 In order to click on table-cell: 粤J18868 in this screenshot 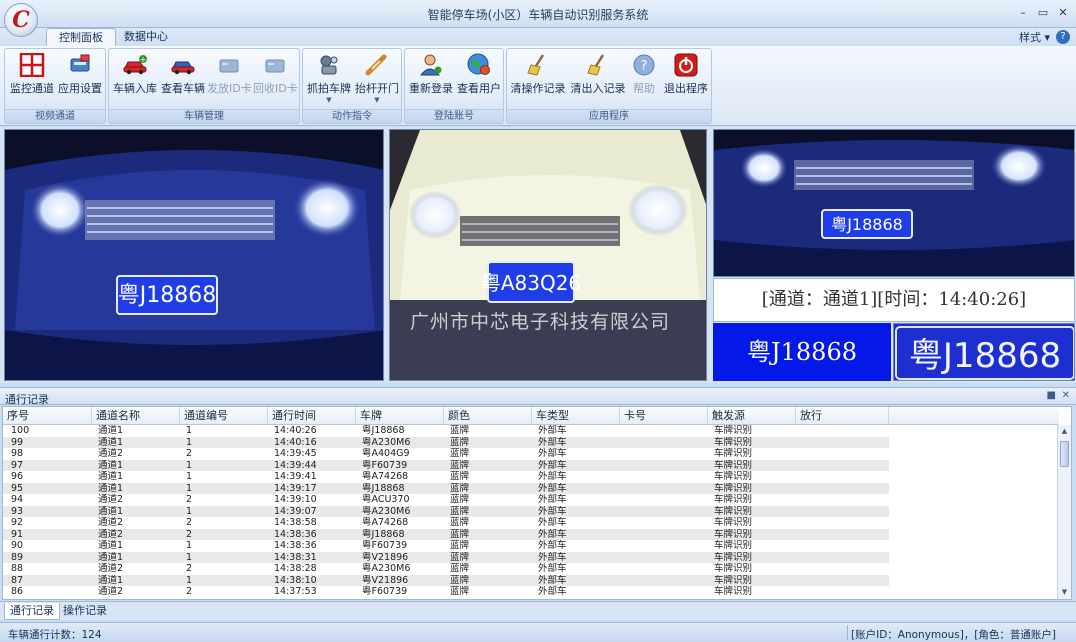, I will do `click(383, 430)`.